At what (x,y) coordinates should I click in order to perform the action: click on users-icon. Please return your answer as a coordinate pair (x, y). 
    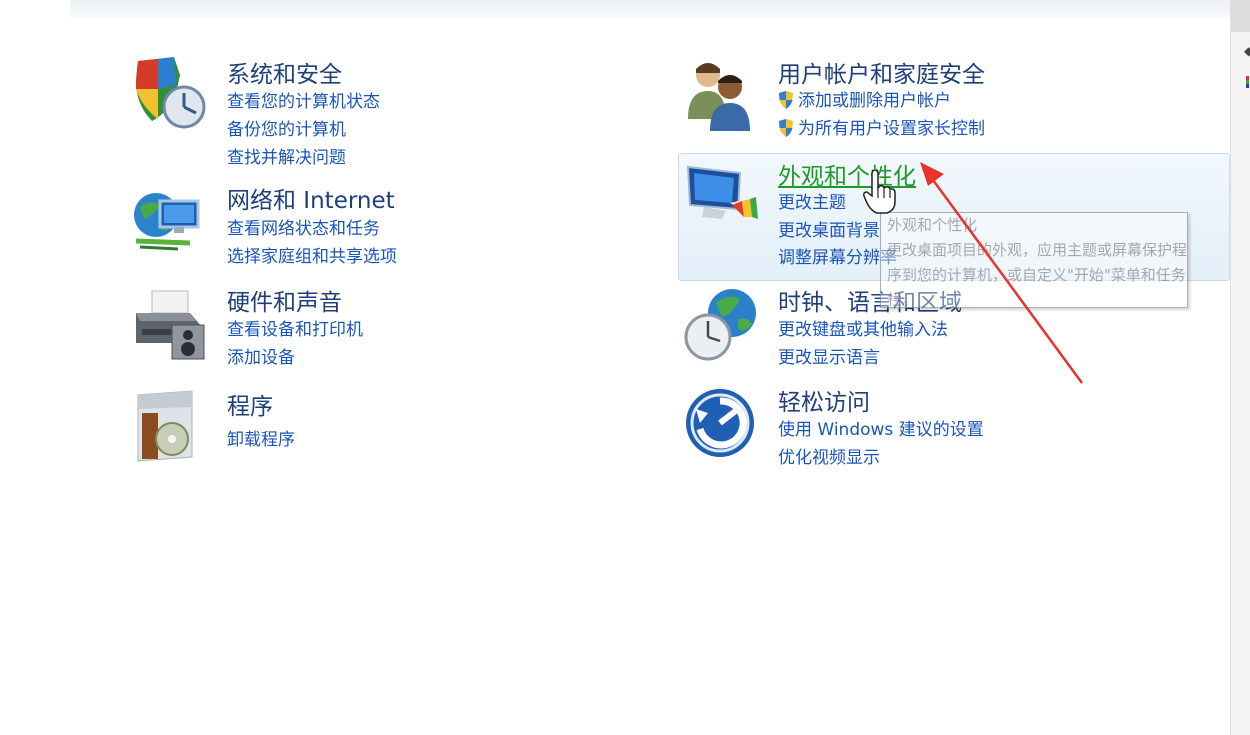
    Looking at the image, I should click on (722, 95).